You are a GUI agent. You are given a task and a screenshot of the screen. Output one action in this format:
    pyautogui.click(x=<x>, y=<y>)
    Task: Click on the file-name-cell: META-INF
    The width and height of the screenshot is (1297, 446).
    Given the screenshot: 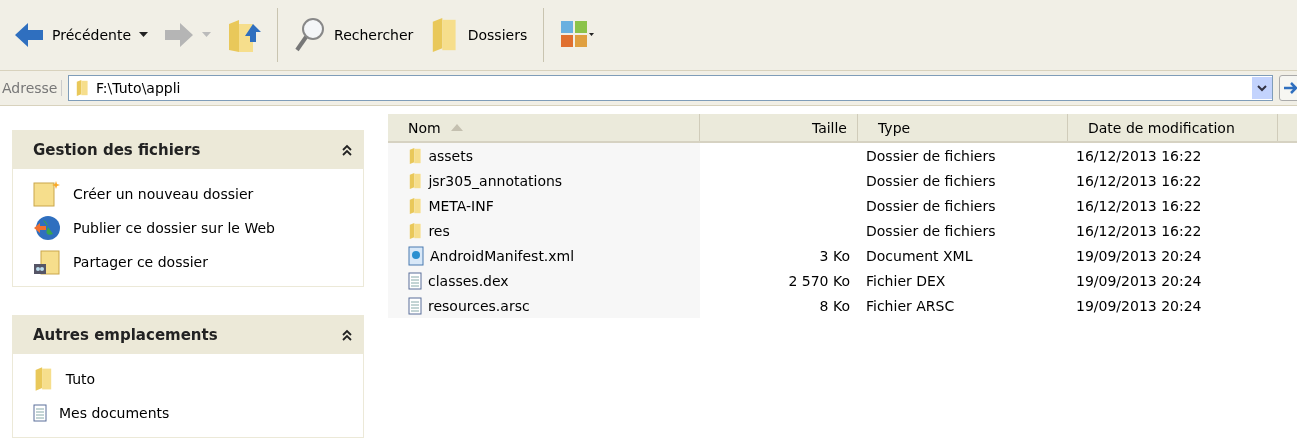 What is the action you would take?
    pyautogui.click(x=544, y=205)
    